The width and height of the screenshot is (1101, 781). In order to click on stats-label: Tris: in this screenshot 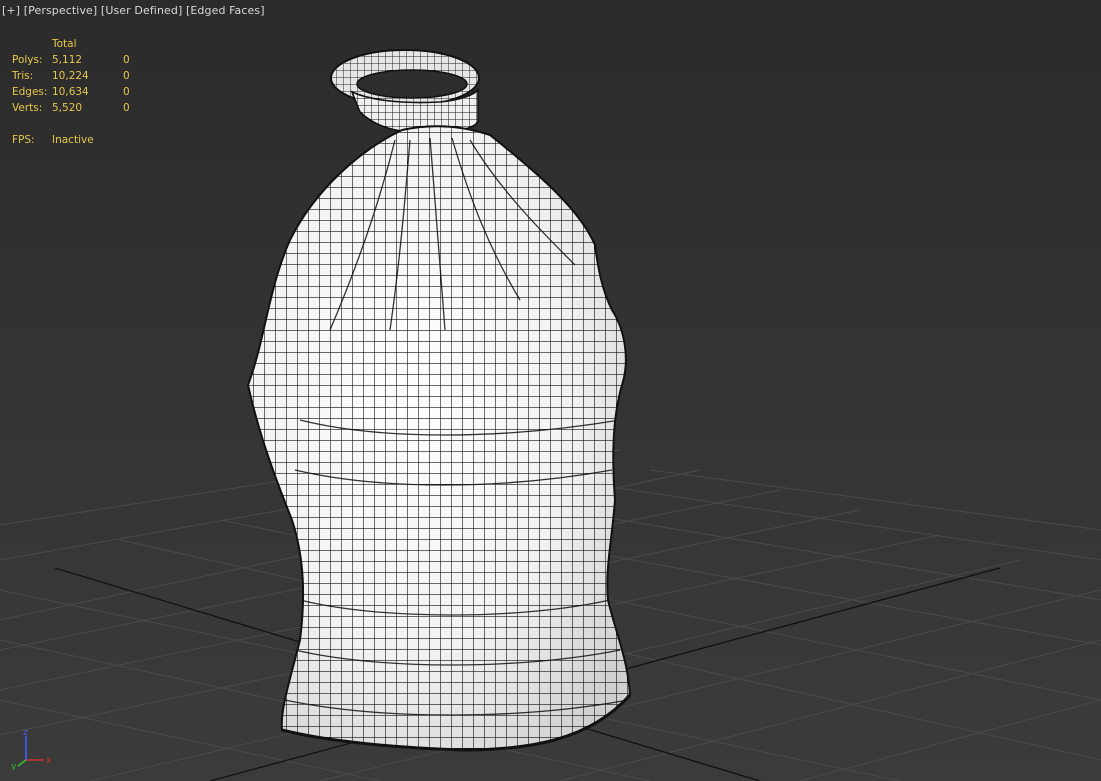, I will do `click(23, 76)`.